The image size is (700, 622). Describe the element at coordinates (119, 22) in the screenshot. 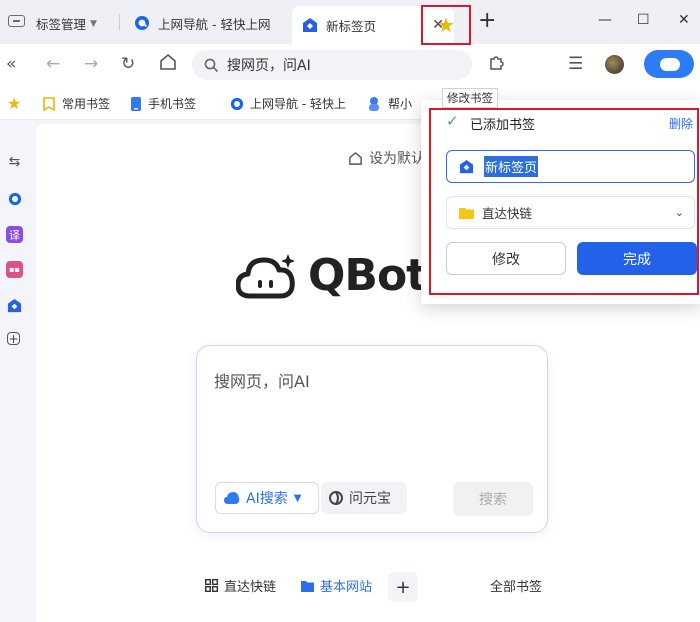

I see `tab-divider` at that location.